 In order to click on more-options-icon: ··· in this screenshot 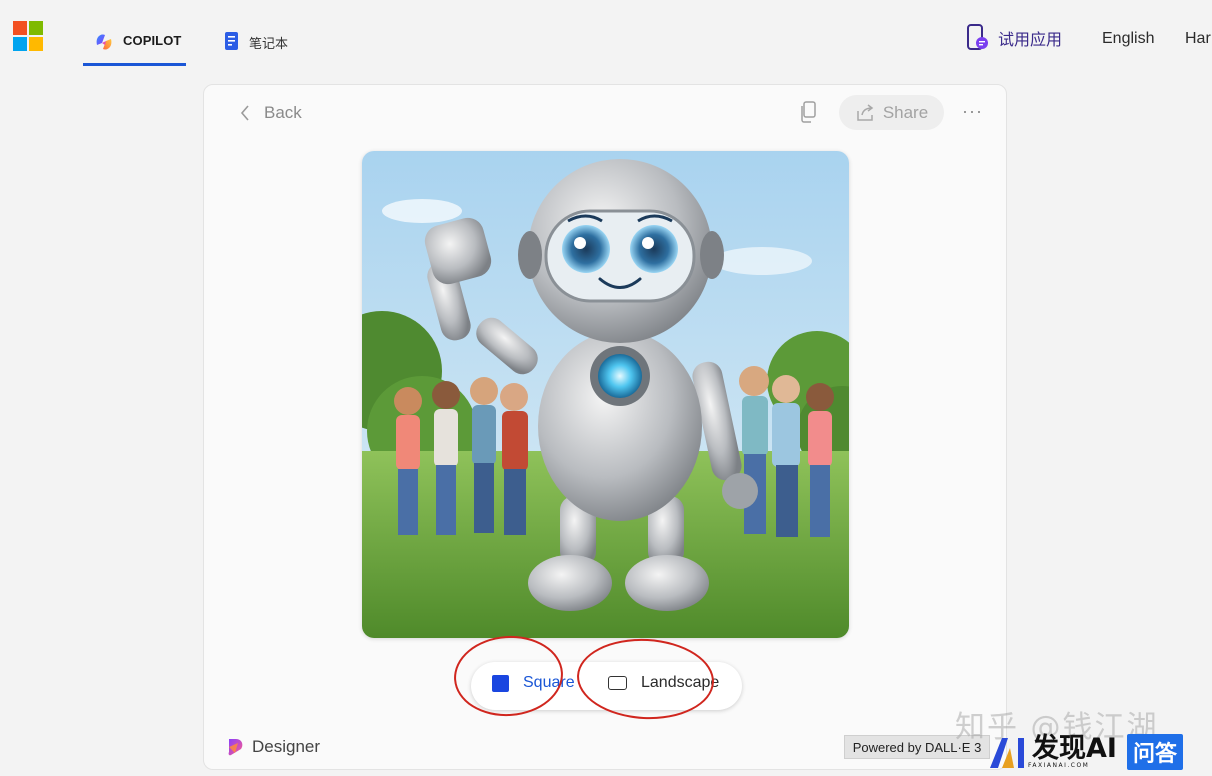, I will do `click(972, 111)`.